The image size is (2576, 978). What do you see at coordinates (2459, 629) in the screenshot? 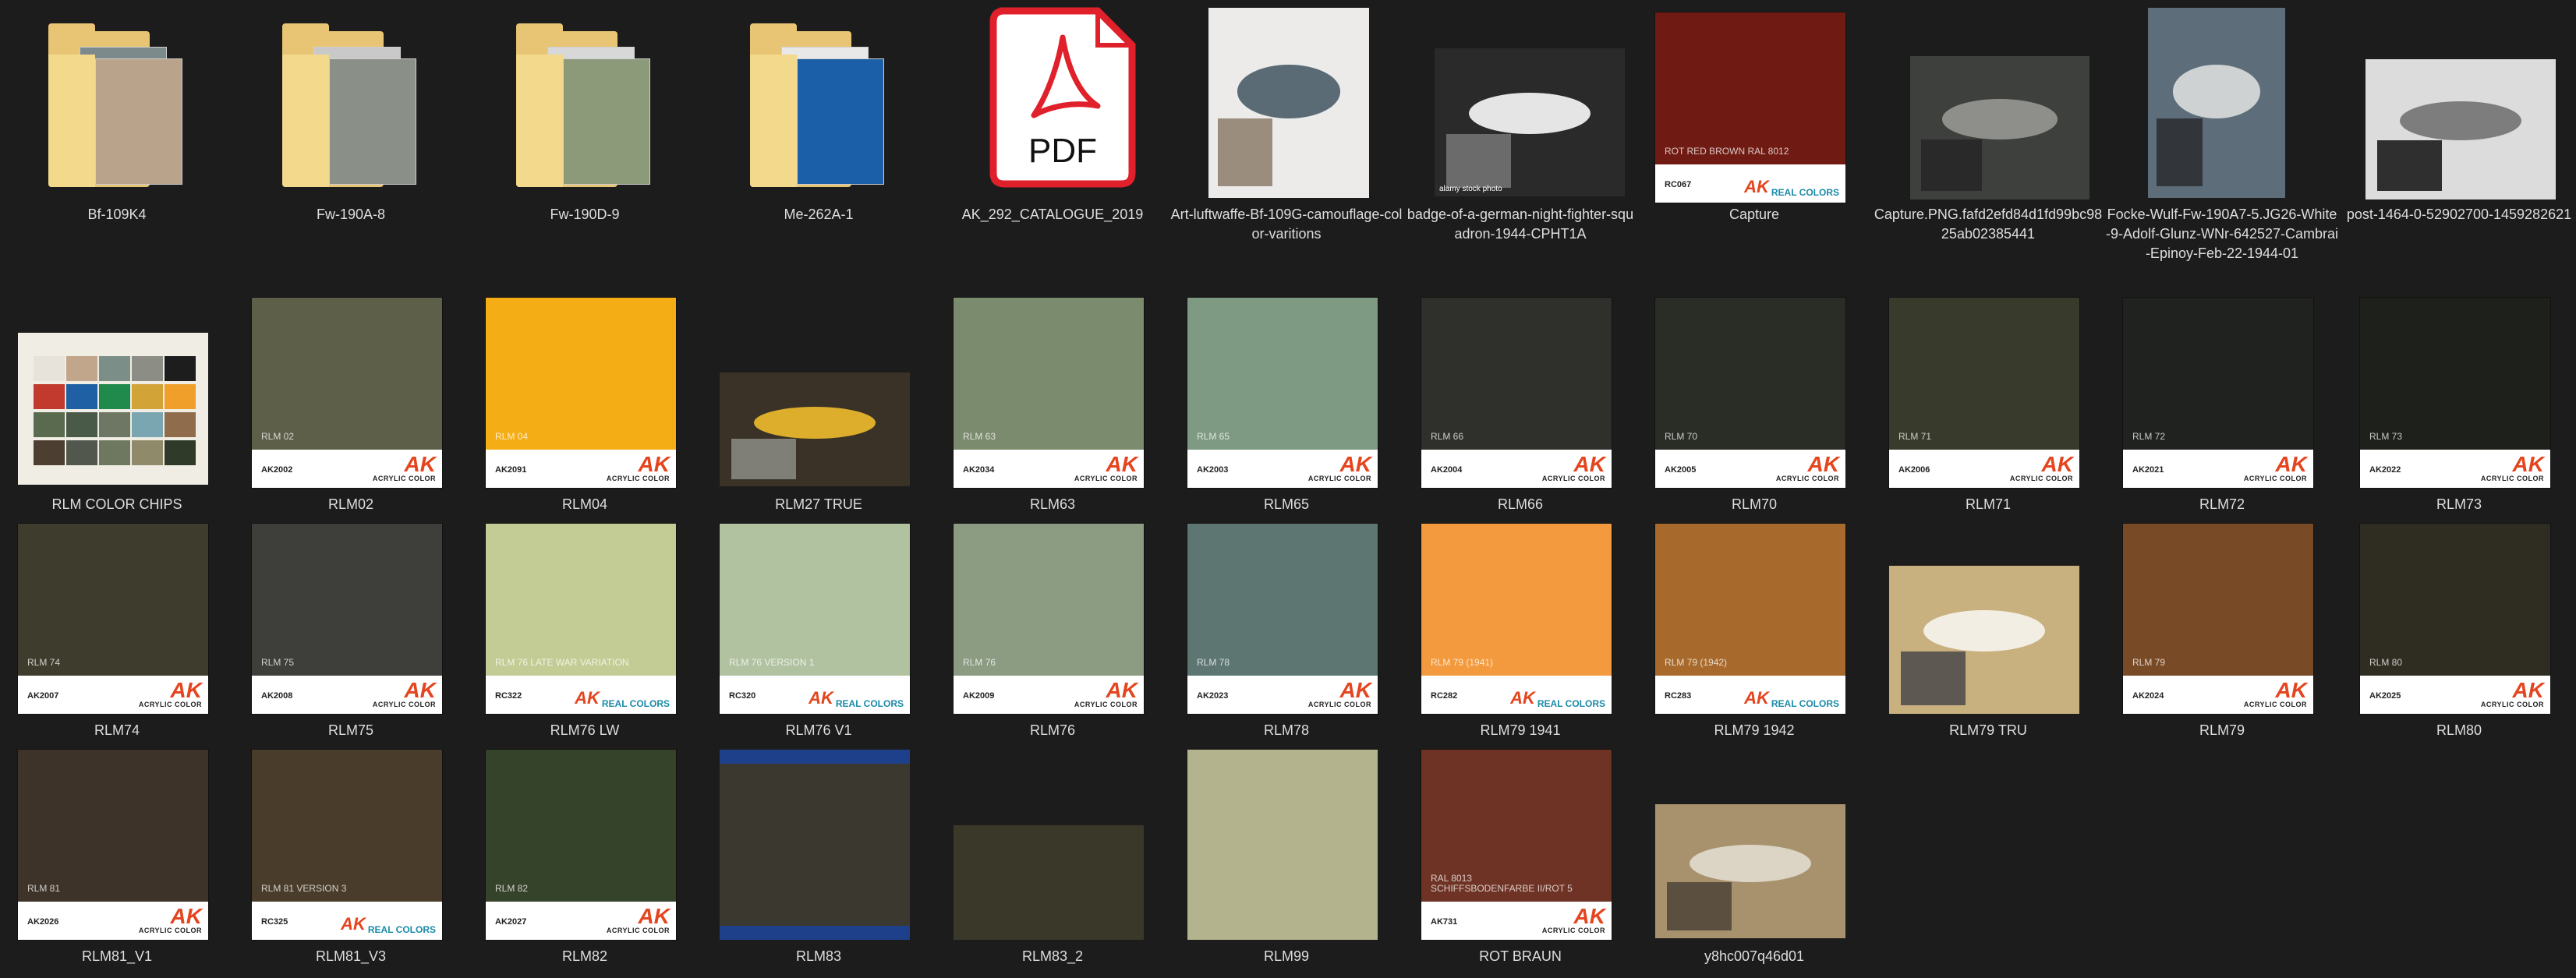
I see `file-item: RLM 80 AK2025 AK ACRYLIC COLOR RLM80` at bounding box center [2459, 629].